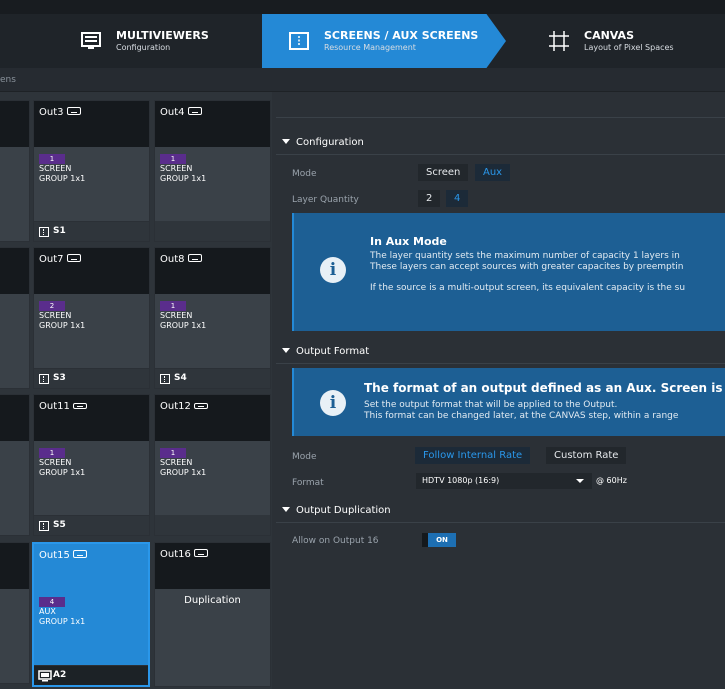 The height and width of the screenshot is (689, 725). Describe the element at coordinates (212, 171) in the screenshot. I see `output-tile-out4: Out4 1 SCREEN GROUP 1x1` at that location.